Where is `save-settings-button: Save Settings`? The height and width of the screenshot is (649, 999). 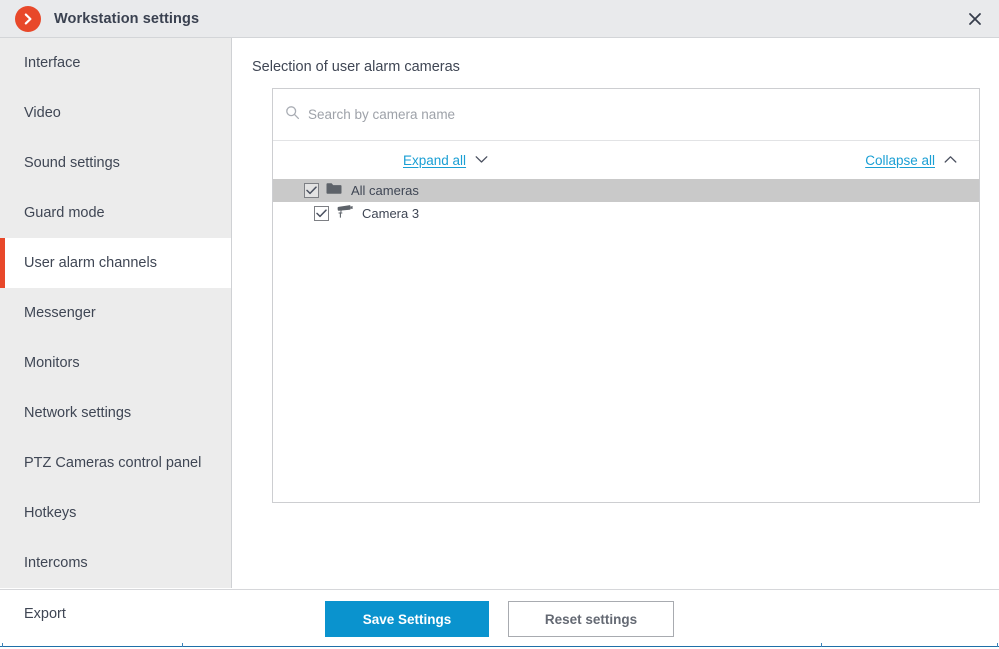 save-settings-button: Save Settings is located at coordinates (407, 619).